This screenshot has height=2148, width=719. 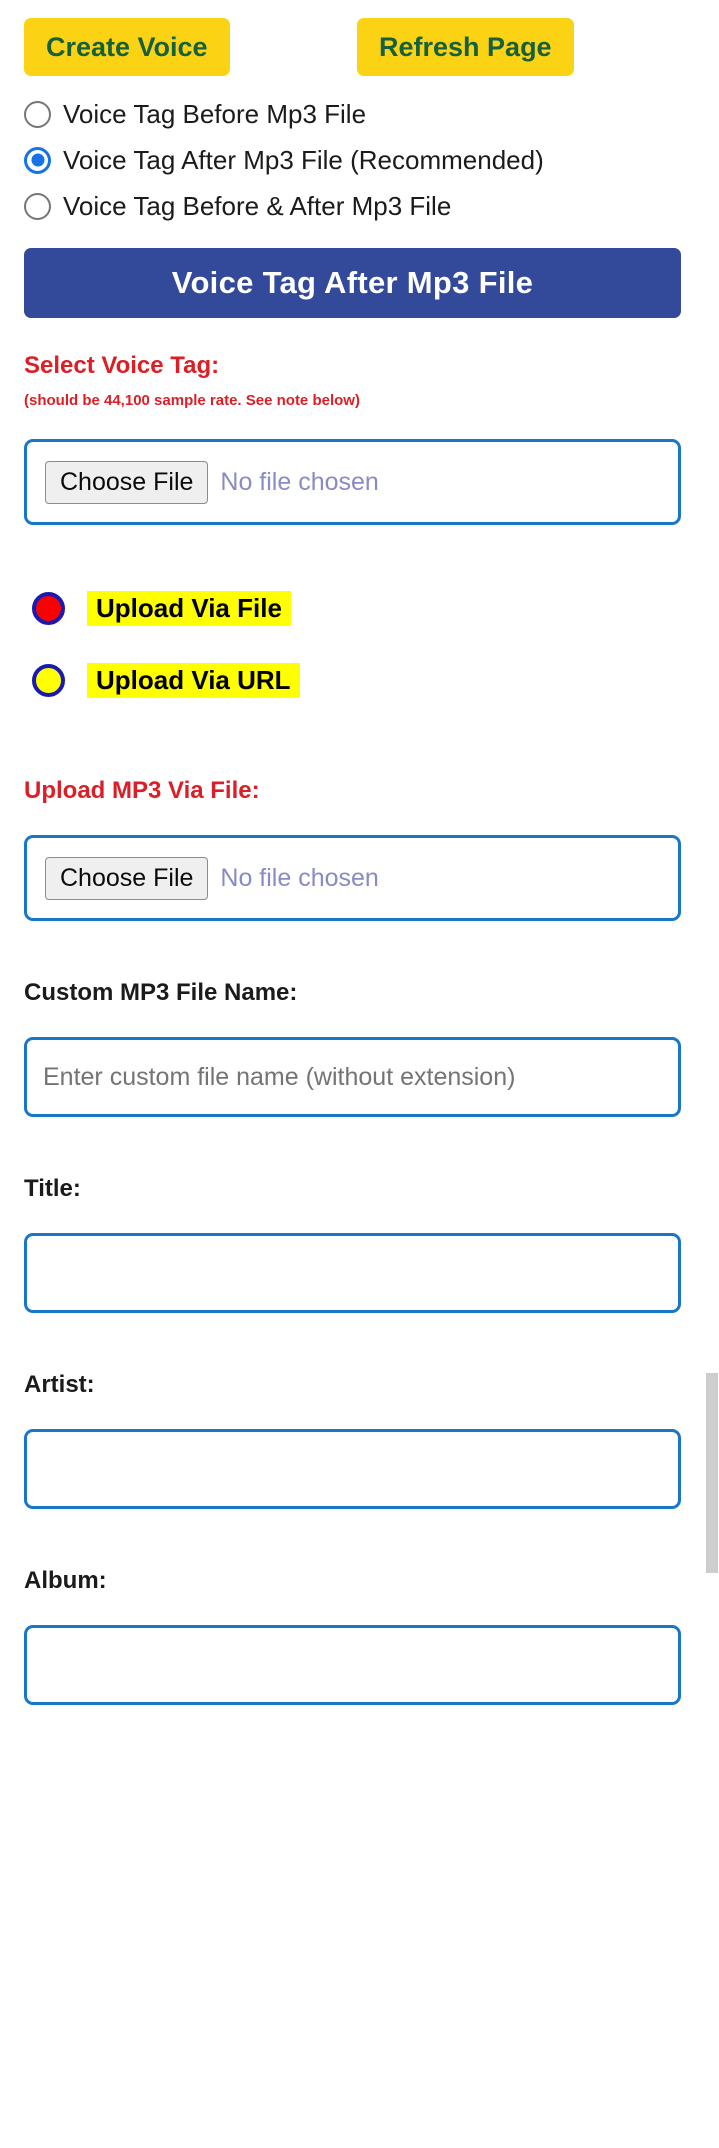 I want to click on radio-option-label: Voice Tag Before & After Mp3 File, so click(x=257, y=205).